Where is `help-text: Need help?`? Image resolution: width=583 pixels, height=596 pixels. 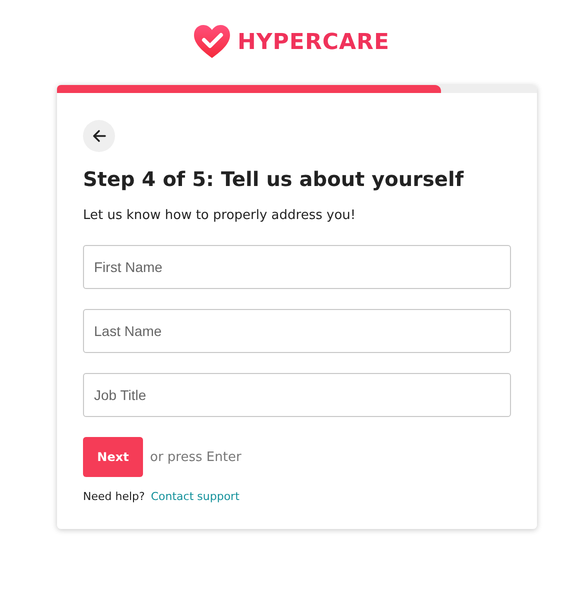 help-text: Need help? is located at coordinates (114, 496).